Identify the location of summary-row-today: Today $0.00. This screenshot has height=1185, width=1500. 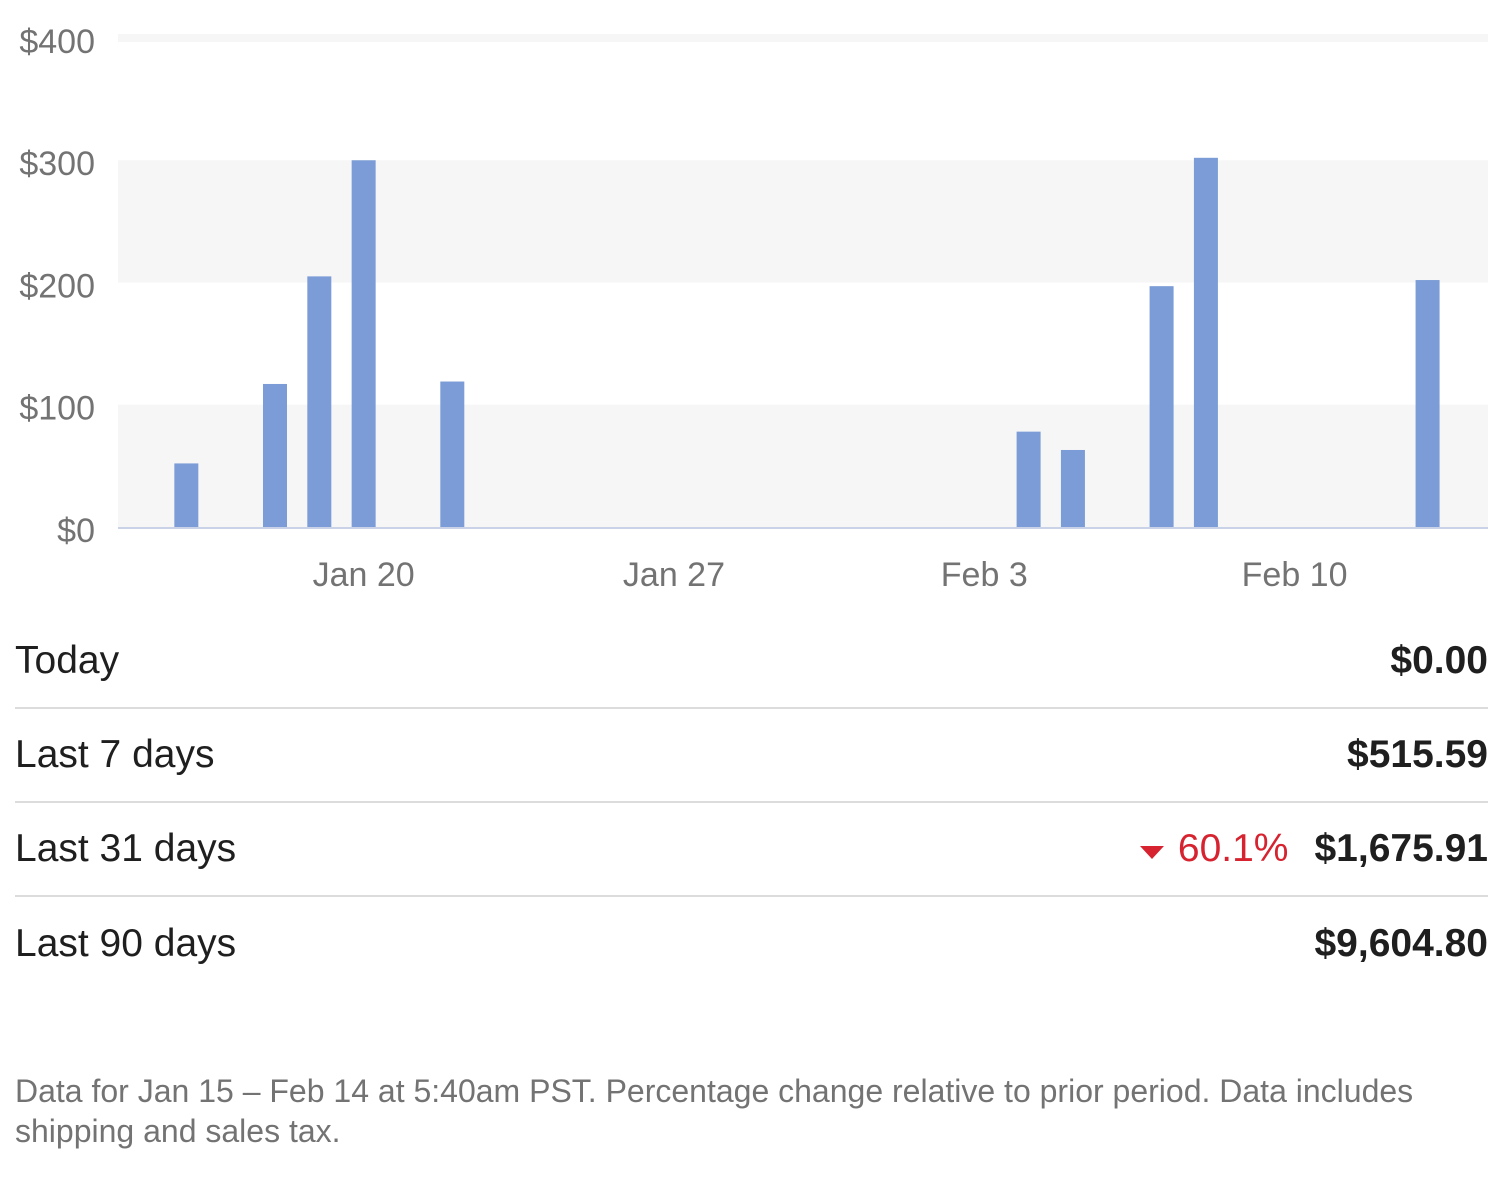
(751, 662).